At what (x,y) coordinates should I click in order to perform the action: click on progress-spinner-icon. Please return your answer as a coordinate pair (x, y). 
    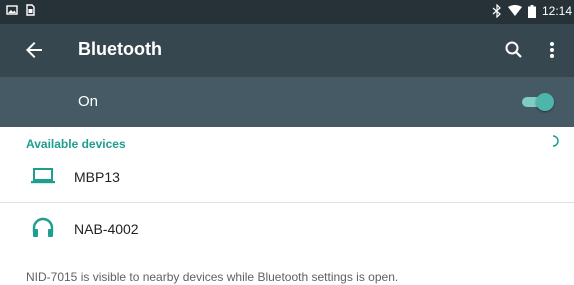
    Looking at the image, I should click on (555, 141).